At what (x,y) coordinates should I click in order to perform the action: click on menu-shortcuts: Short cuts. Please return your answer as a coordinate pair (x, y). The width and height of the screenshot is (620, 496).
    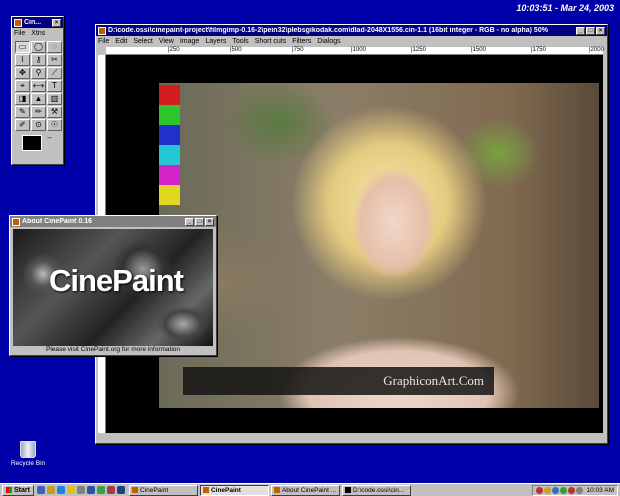
    Looking at the image, I should click on (271, 41).